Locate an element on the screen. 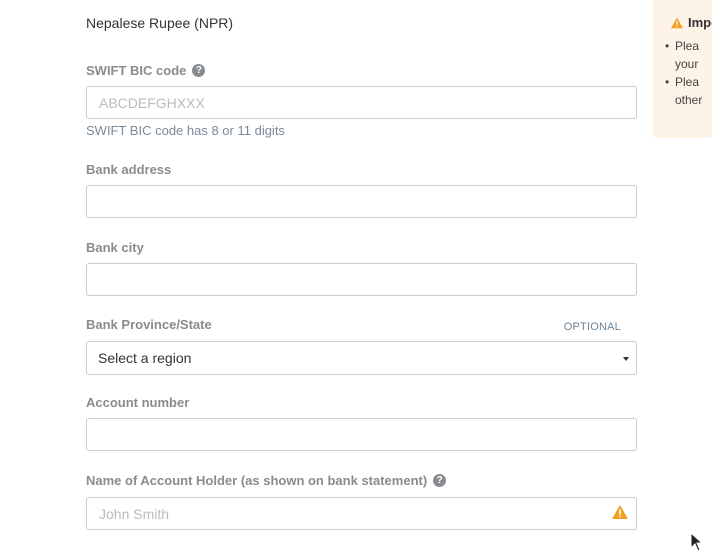  account-holder-field is located at coordinates (361, 513).